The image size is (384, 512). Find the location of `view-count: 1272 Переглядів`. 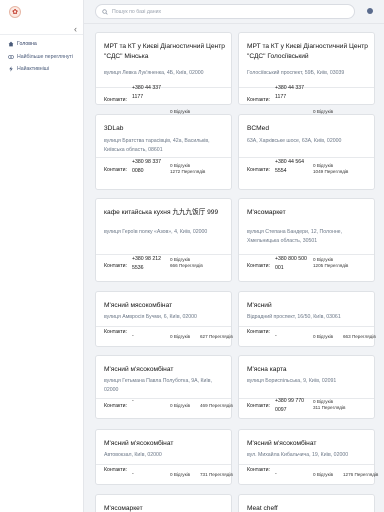

view-count: 1272 Переглядів is located at coordinates (188, 171).